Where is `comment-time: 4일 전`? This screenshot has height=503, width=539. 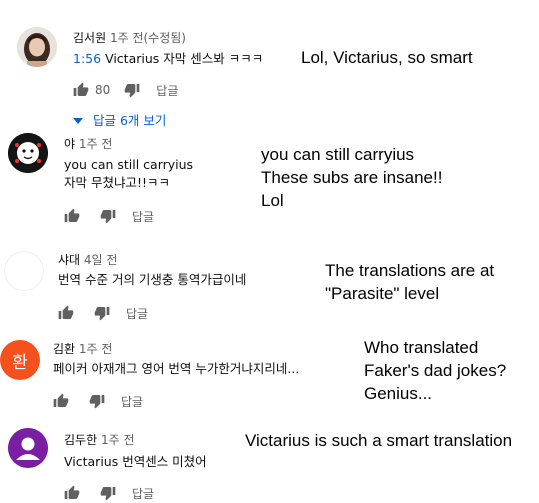 comment-time: 4일 전 is located at coordinates (101, 260).